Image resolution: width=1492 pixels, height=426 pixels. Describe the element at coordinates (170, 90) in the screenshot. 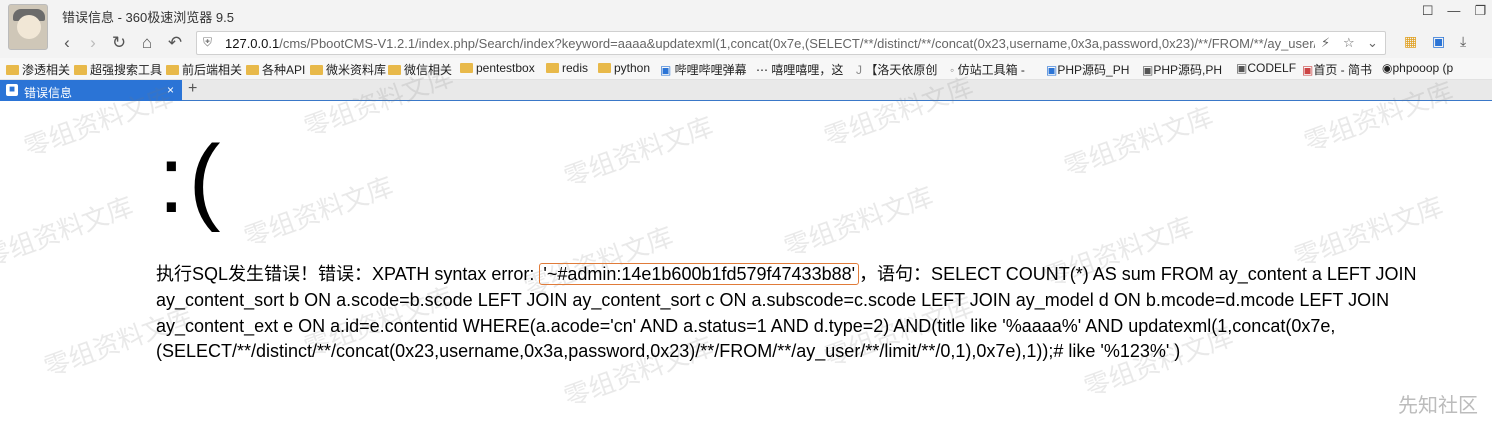

I see `close-icon: ×` at that location.